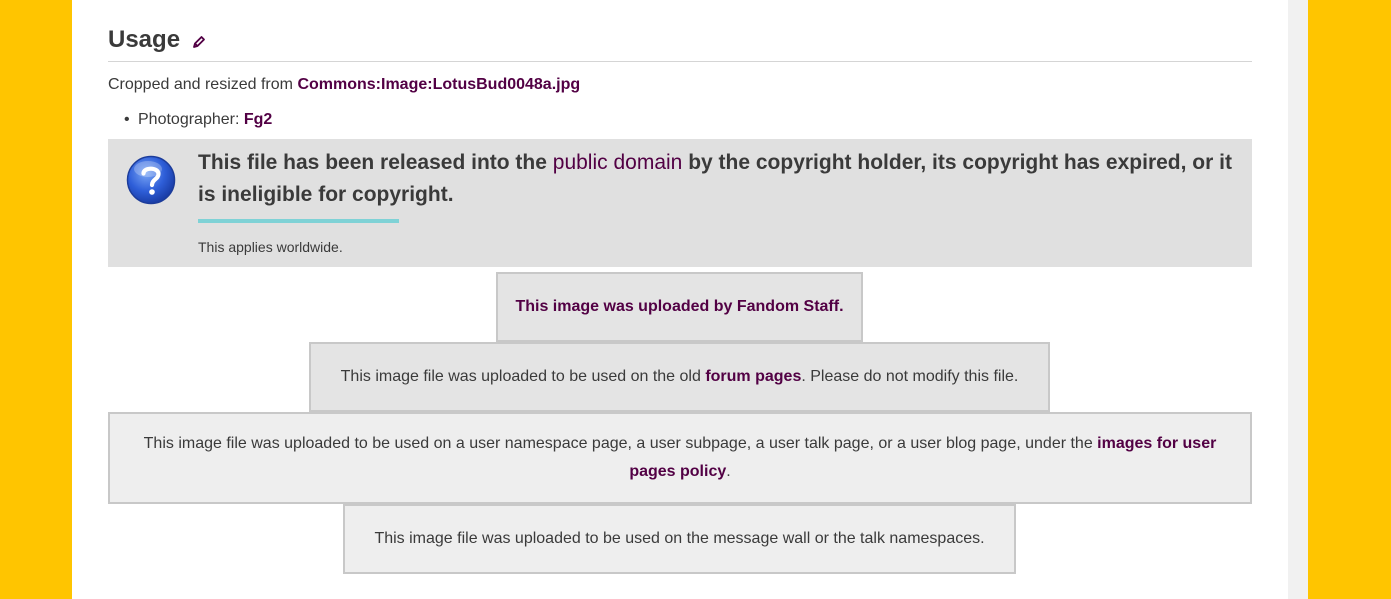 Image resolution: width=1391 pixels, height=599 pixels. What do you see at coordinates (203, 84) in the screenshot?
I see `source-prefix: Cropped and resized from` at bounding box center [203, 84].